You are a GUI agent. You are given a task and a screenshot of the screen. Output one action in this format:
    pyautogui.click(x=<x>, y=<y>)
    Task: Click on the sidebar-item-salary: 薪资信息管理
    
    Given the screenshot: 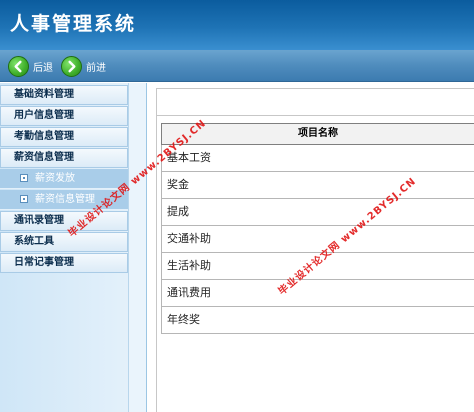 What is the action you would take?
    pyautogui.click(x=64, y=158)
    